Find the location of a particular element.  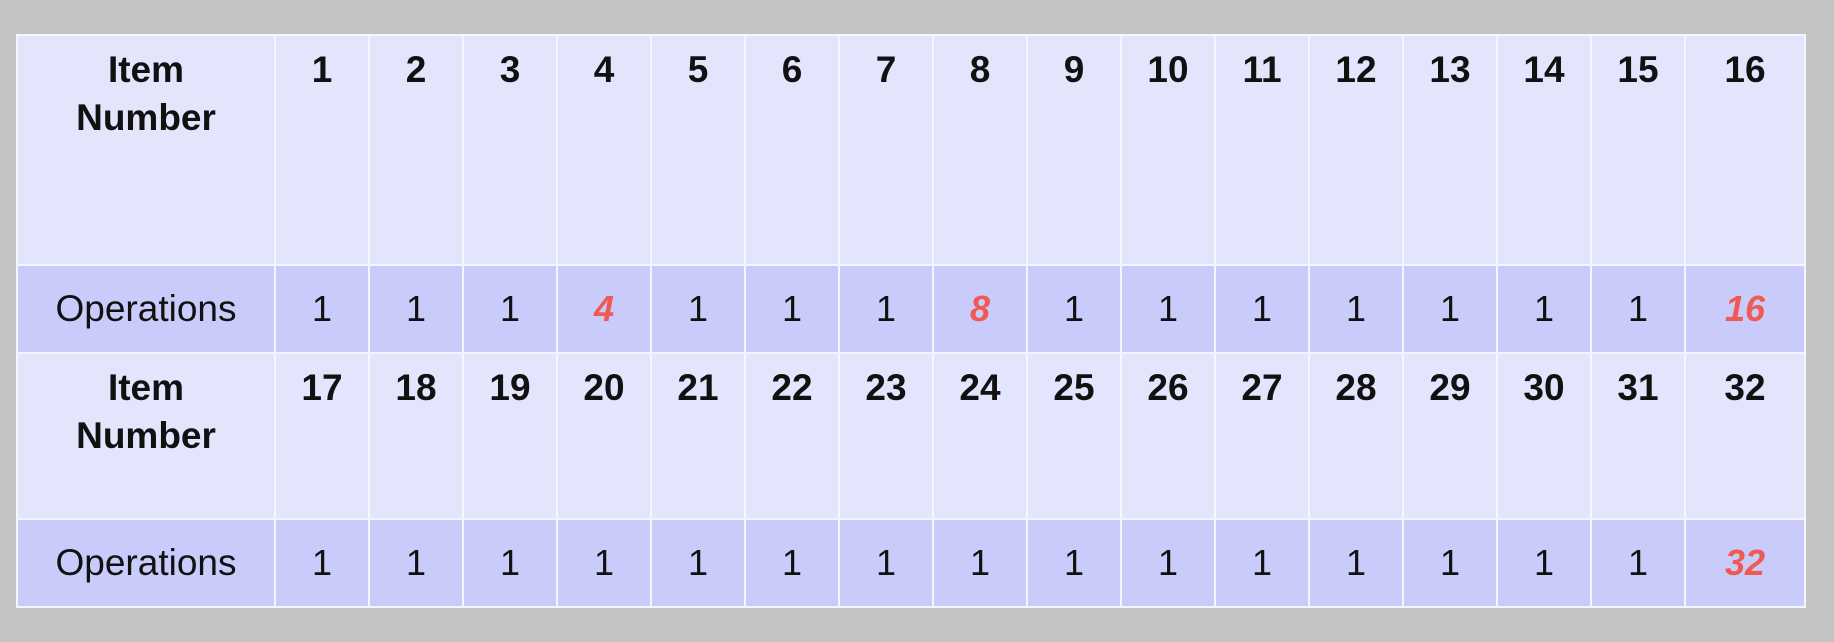

item-number-cell: 27 is located at coordinates (1262, 436).